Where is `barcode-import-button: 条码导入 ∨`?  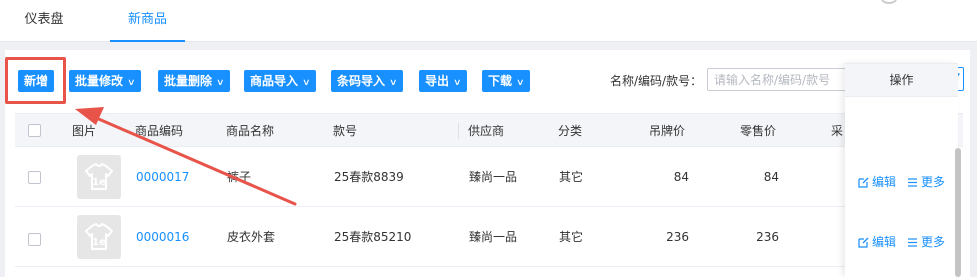
barcode-import-button: 条码导入 ∨ is located at coordinates (367, 81).